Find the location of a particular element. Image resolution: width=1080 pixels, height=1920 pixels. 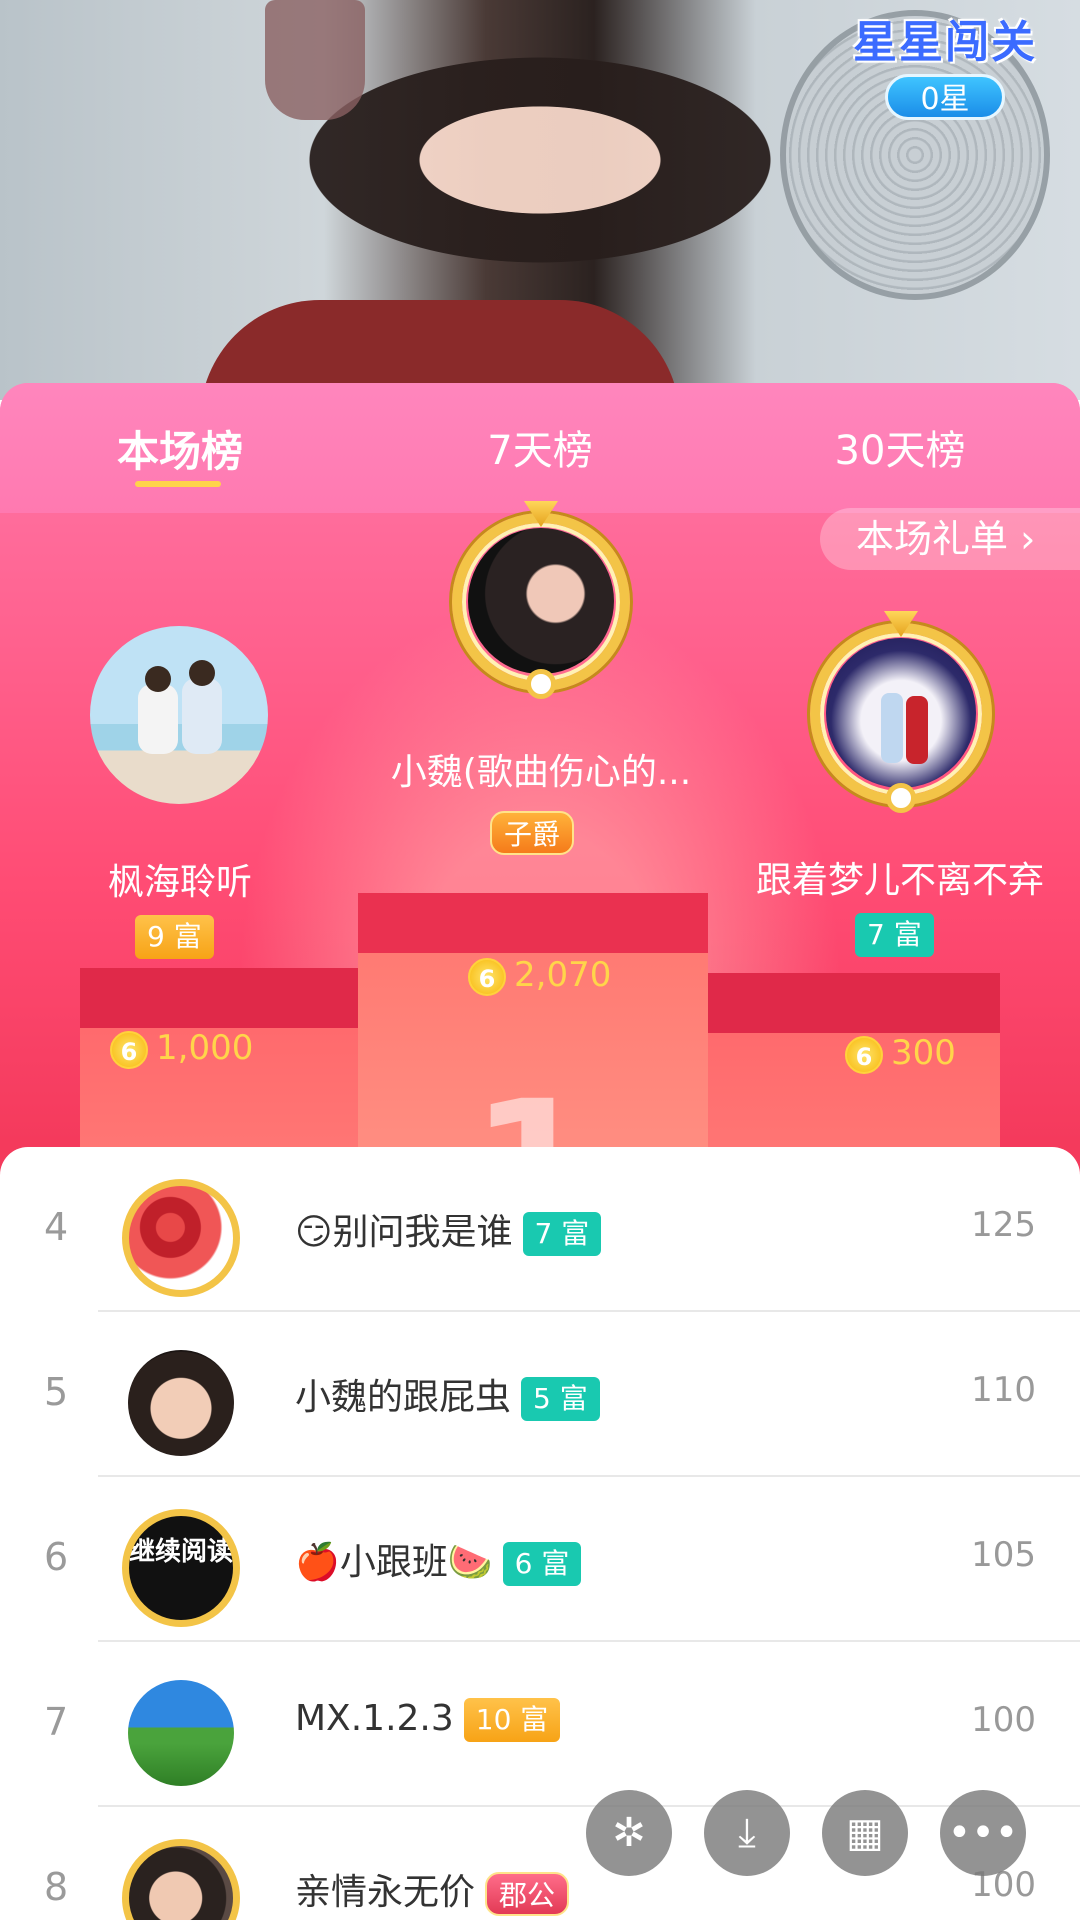

tab-this-session: 本场榜 is located at coordinates (180, 448).